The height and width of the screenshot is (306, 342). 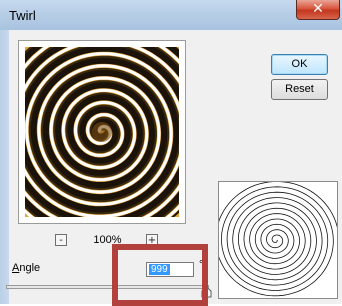 I want to click on degree-unit: °, so click(x=201, y=265).